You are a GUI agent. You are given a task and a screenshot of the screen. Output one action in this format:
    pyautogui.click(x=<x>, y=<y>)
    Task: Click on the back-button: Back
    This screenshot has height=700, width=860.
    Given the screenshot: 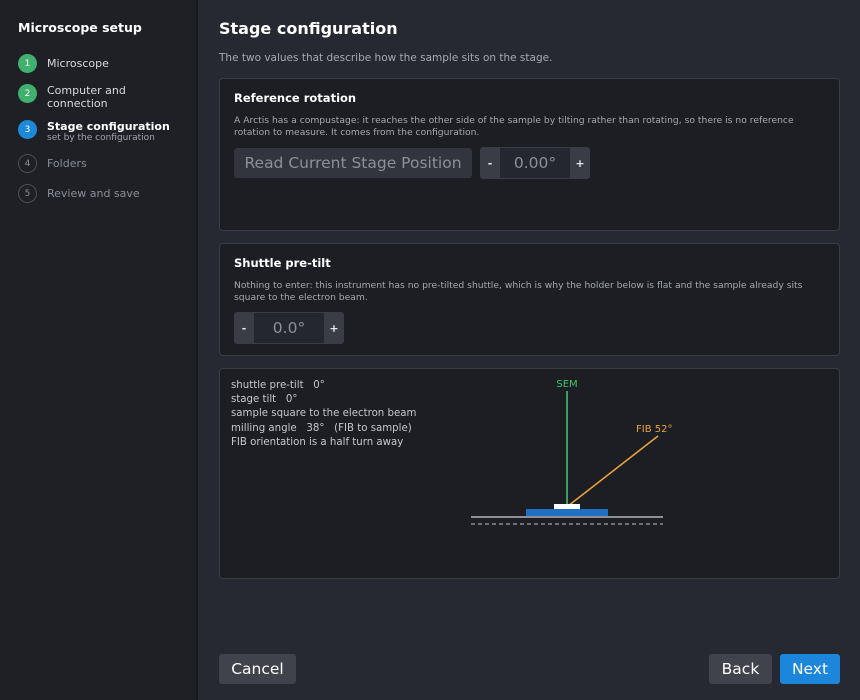 What is the action you would take?
    pyautogui.click(x=740, y=669)
    